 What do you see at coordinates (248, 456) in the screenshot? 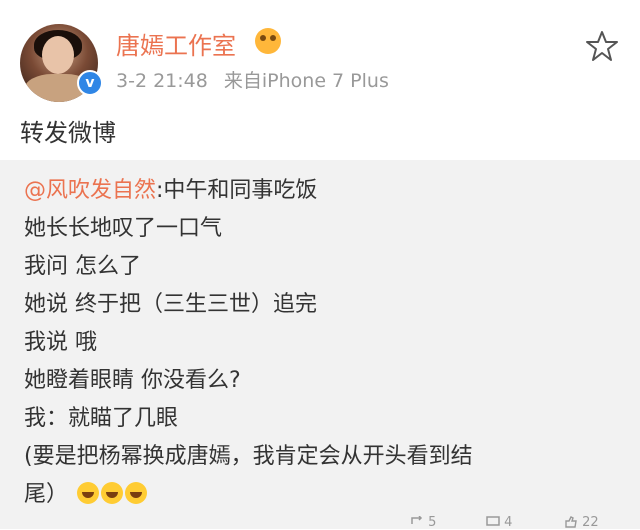
I see `repost-line-8: (要是把杨幂换成唐嫣，我肯定会从开头看到结` at bounding box center [248, 456].